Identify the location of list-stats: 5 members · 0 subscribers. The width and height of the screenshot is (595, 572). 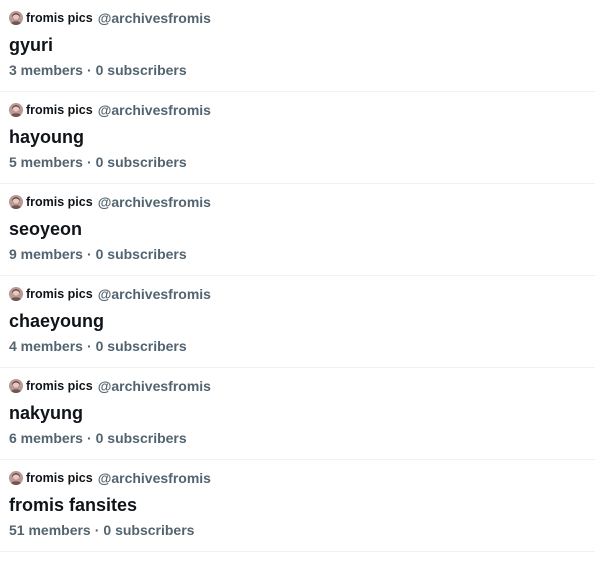
(302, 162).